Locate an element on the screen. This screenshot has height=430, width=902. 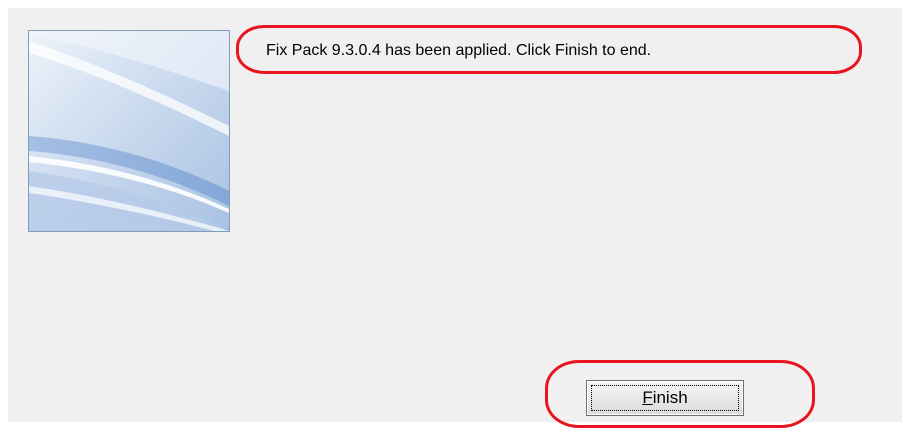
focus-rectangle: Finish is located at coordinates (665, 398).